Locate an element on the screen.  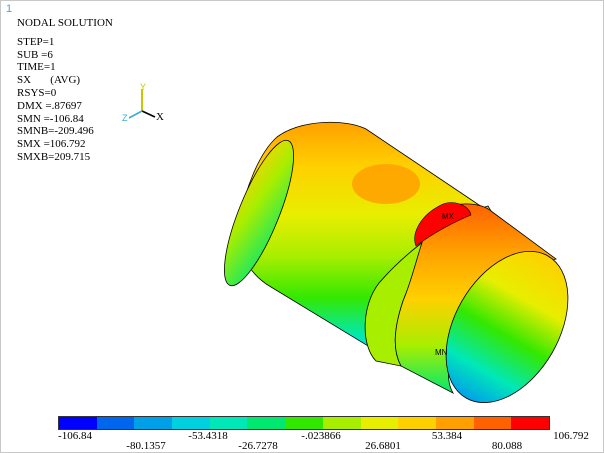
legend-label-top-4: 106.792 is located at coordinates (571, 436).